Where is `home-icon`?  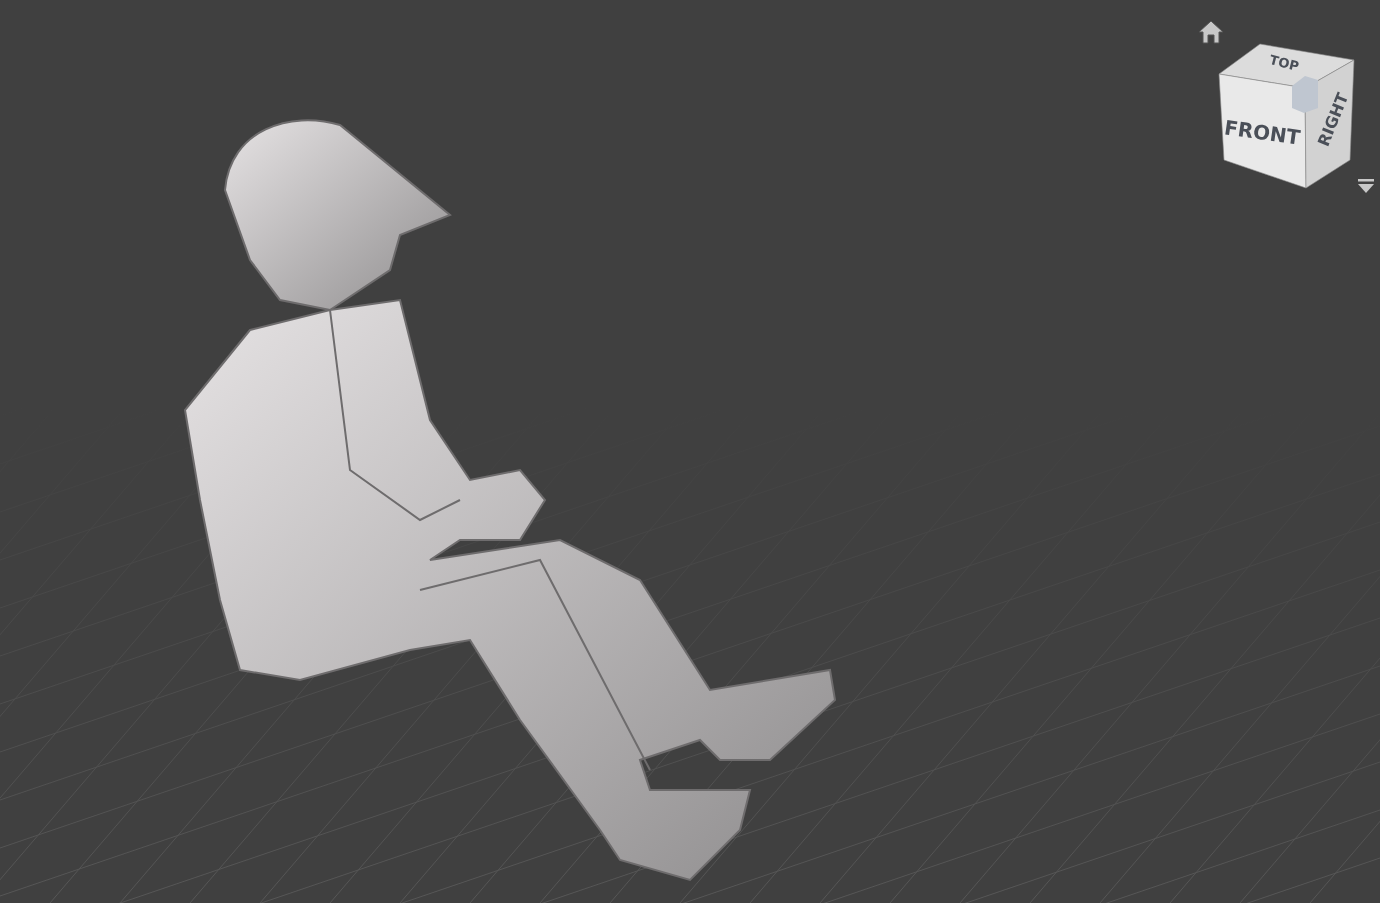 home-icon is located at coordinates (1211, 32).